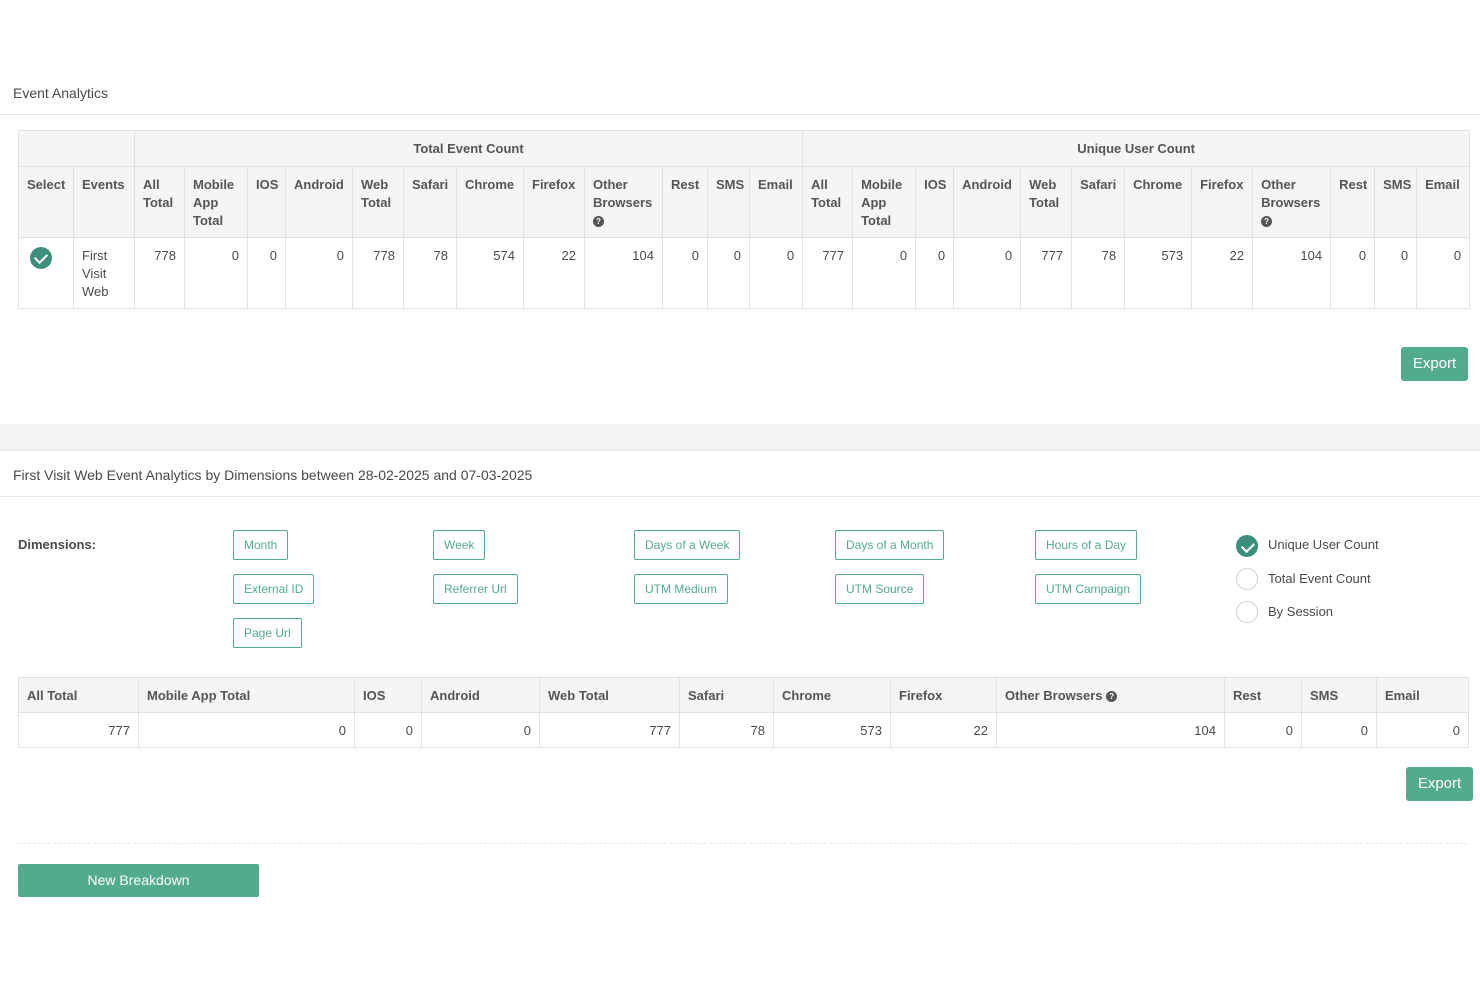 This screenshot has width=1480, height=987. I want to click on total-other-browsers-header: Other Browsers?, so click(623, 202).